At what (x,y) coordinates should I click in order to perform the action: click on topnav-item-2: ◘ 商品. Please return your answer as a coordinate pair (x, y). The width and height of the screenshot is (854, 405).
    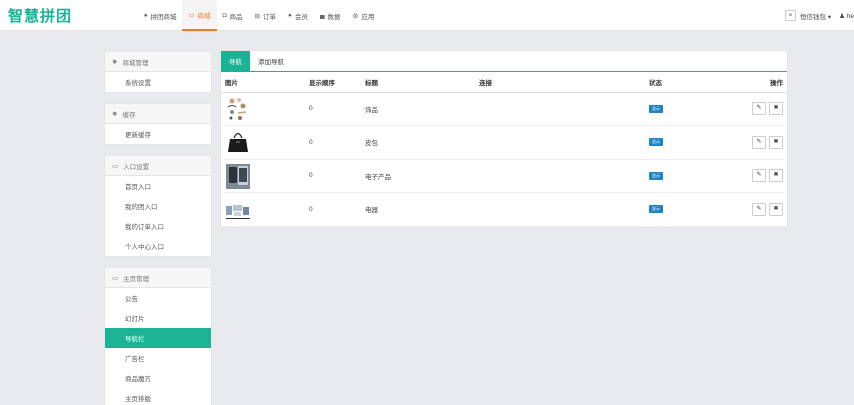
    Looking at the image, I should click on (233, 15).